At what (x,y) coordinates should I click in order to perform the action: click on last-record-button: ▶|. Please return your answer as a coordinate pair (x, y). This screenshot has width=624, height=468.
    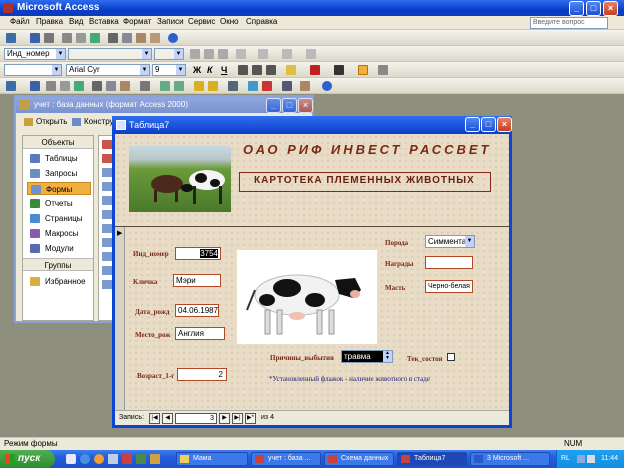
    Looking at the image, I should click on (237, 418).